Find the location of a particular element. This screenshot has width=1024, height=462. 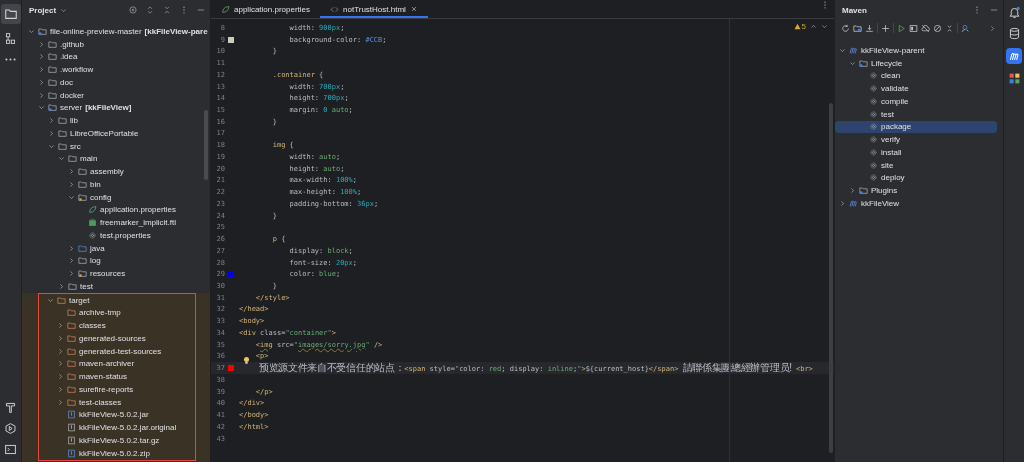

tree-item: test.properties is located at coordinates (125, 235).